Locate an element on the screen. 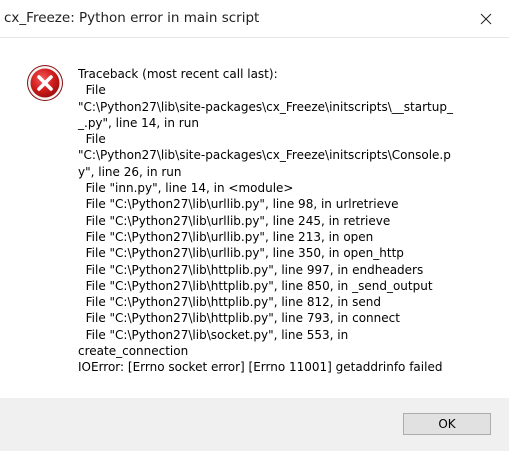 The image size is (509, 451). close-icon is located at coordinates (486, 18).